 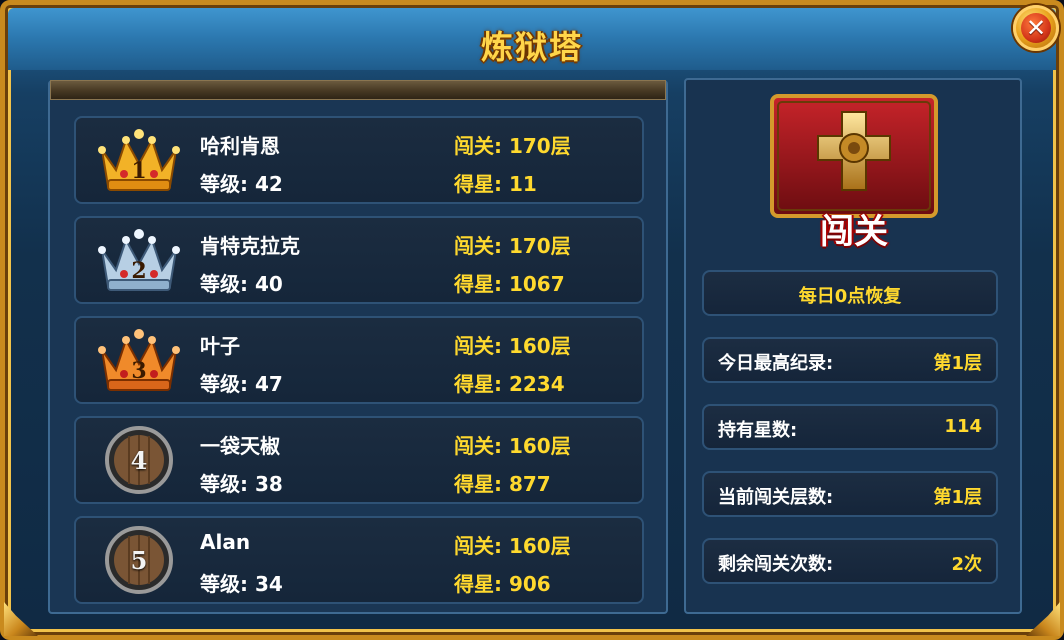 I want to click on stat-stars-owned: 持有星数: 114, so click(x=850, y=427).